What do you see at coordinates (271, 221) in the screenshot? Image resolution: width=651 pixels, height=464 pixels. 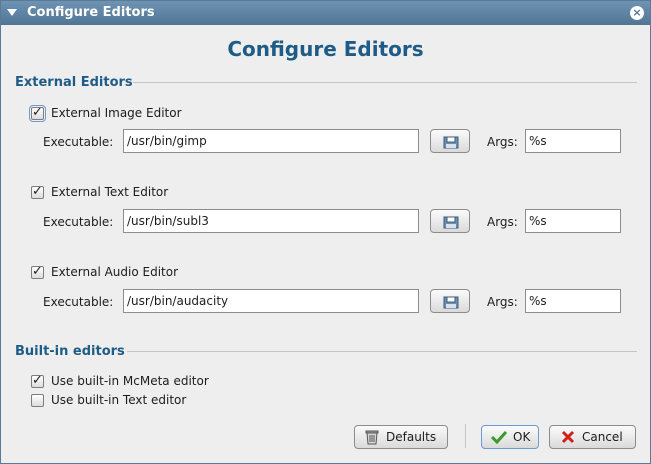 I see `text-executable-input` at bounding box center [271, 221].